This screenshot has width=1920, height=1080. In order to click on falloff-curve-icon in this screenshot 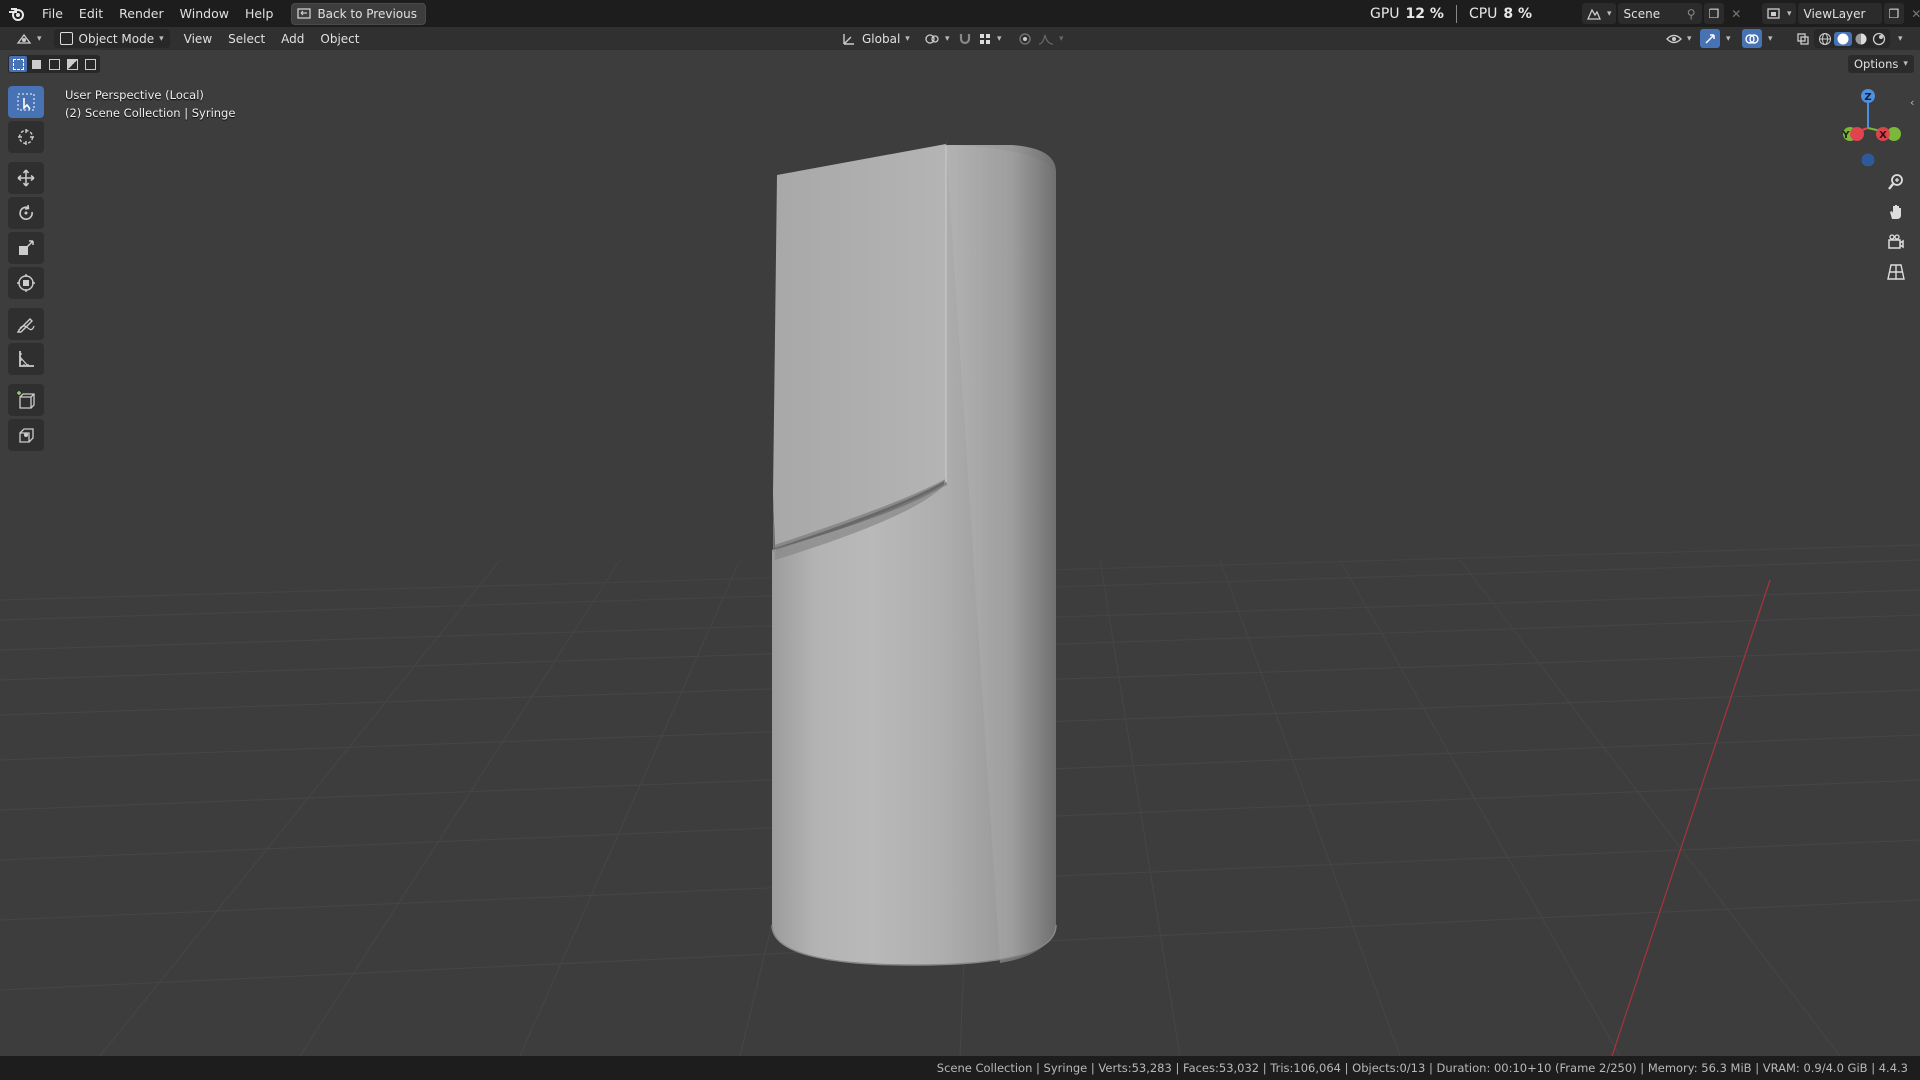, I will do `click(1046, 39)`.